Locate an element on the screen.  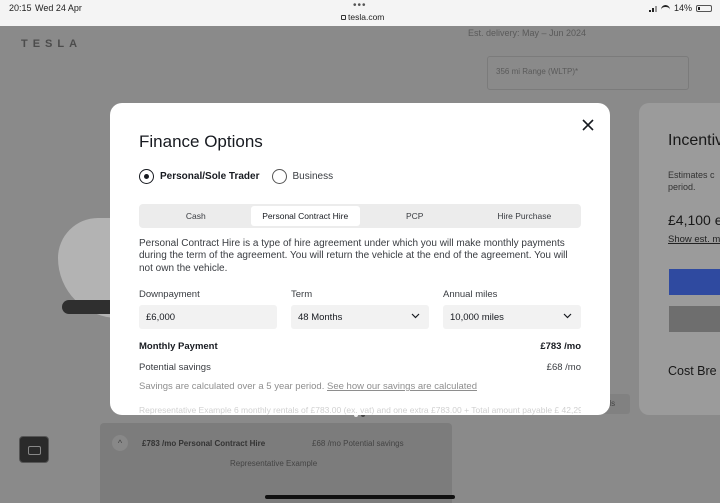
radio-business: Business is located at coordinates (302, 176).